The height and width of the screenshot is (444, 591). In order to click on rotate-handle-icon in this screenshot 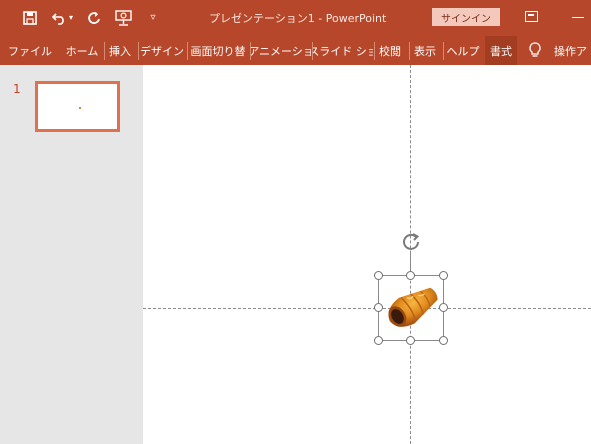, I will do `click(411, 241)`.